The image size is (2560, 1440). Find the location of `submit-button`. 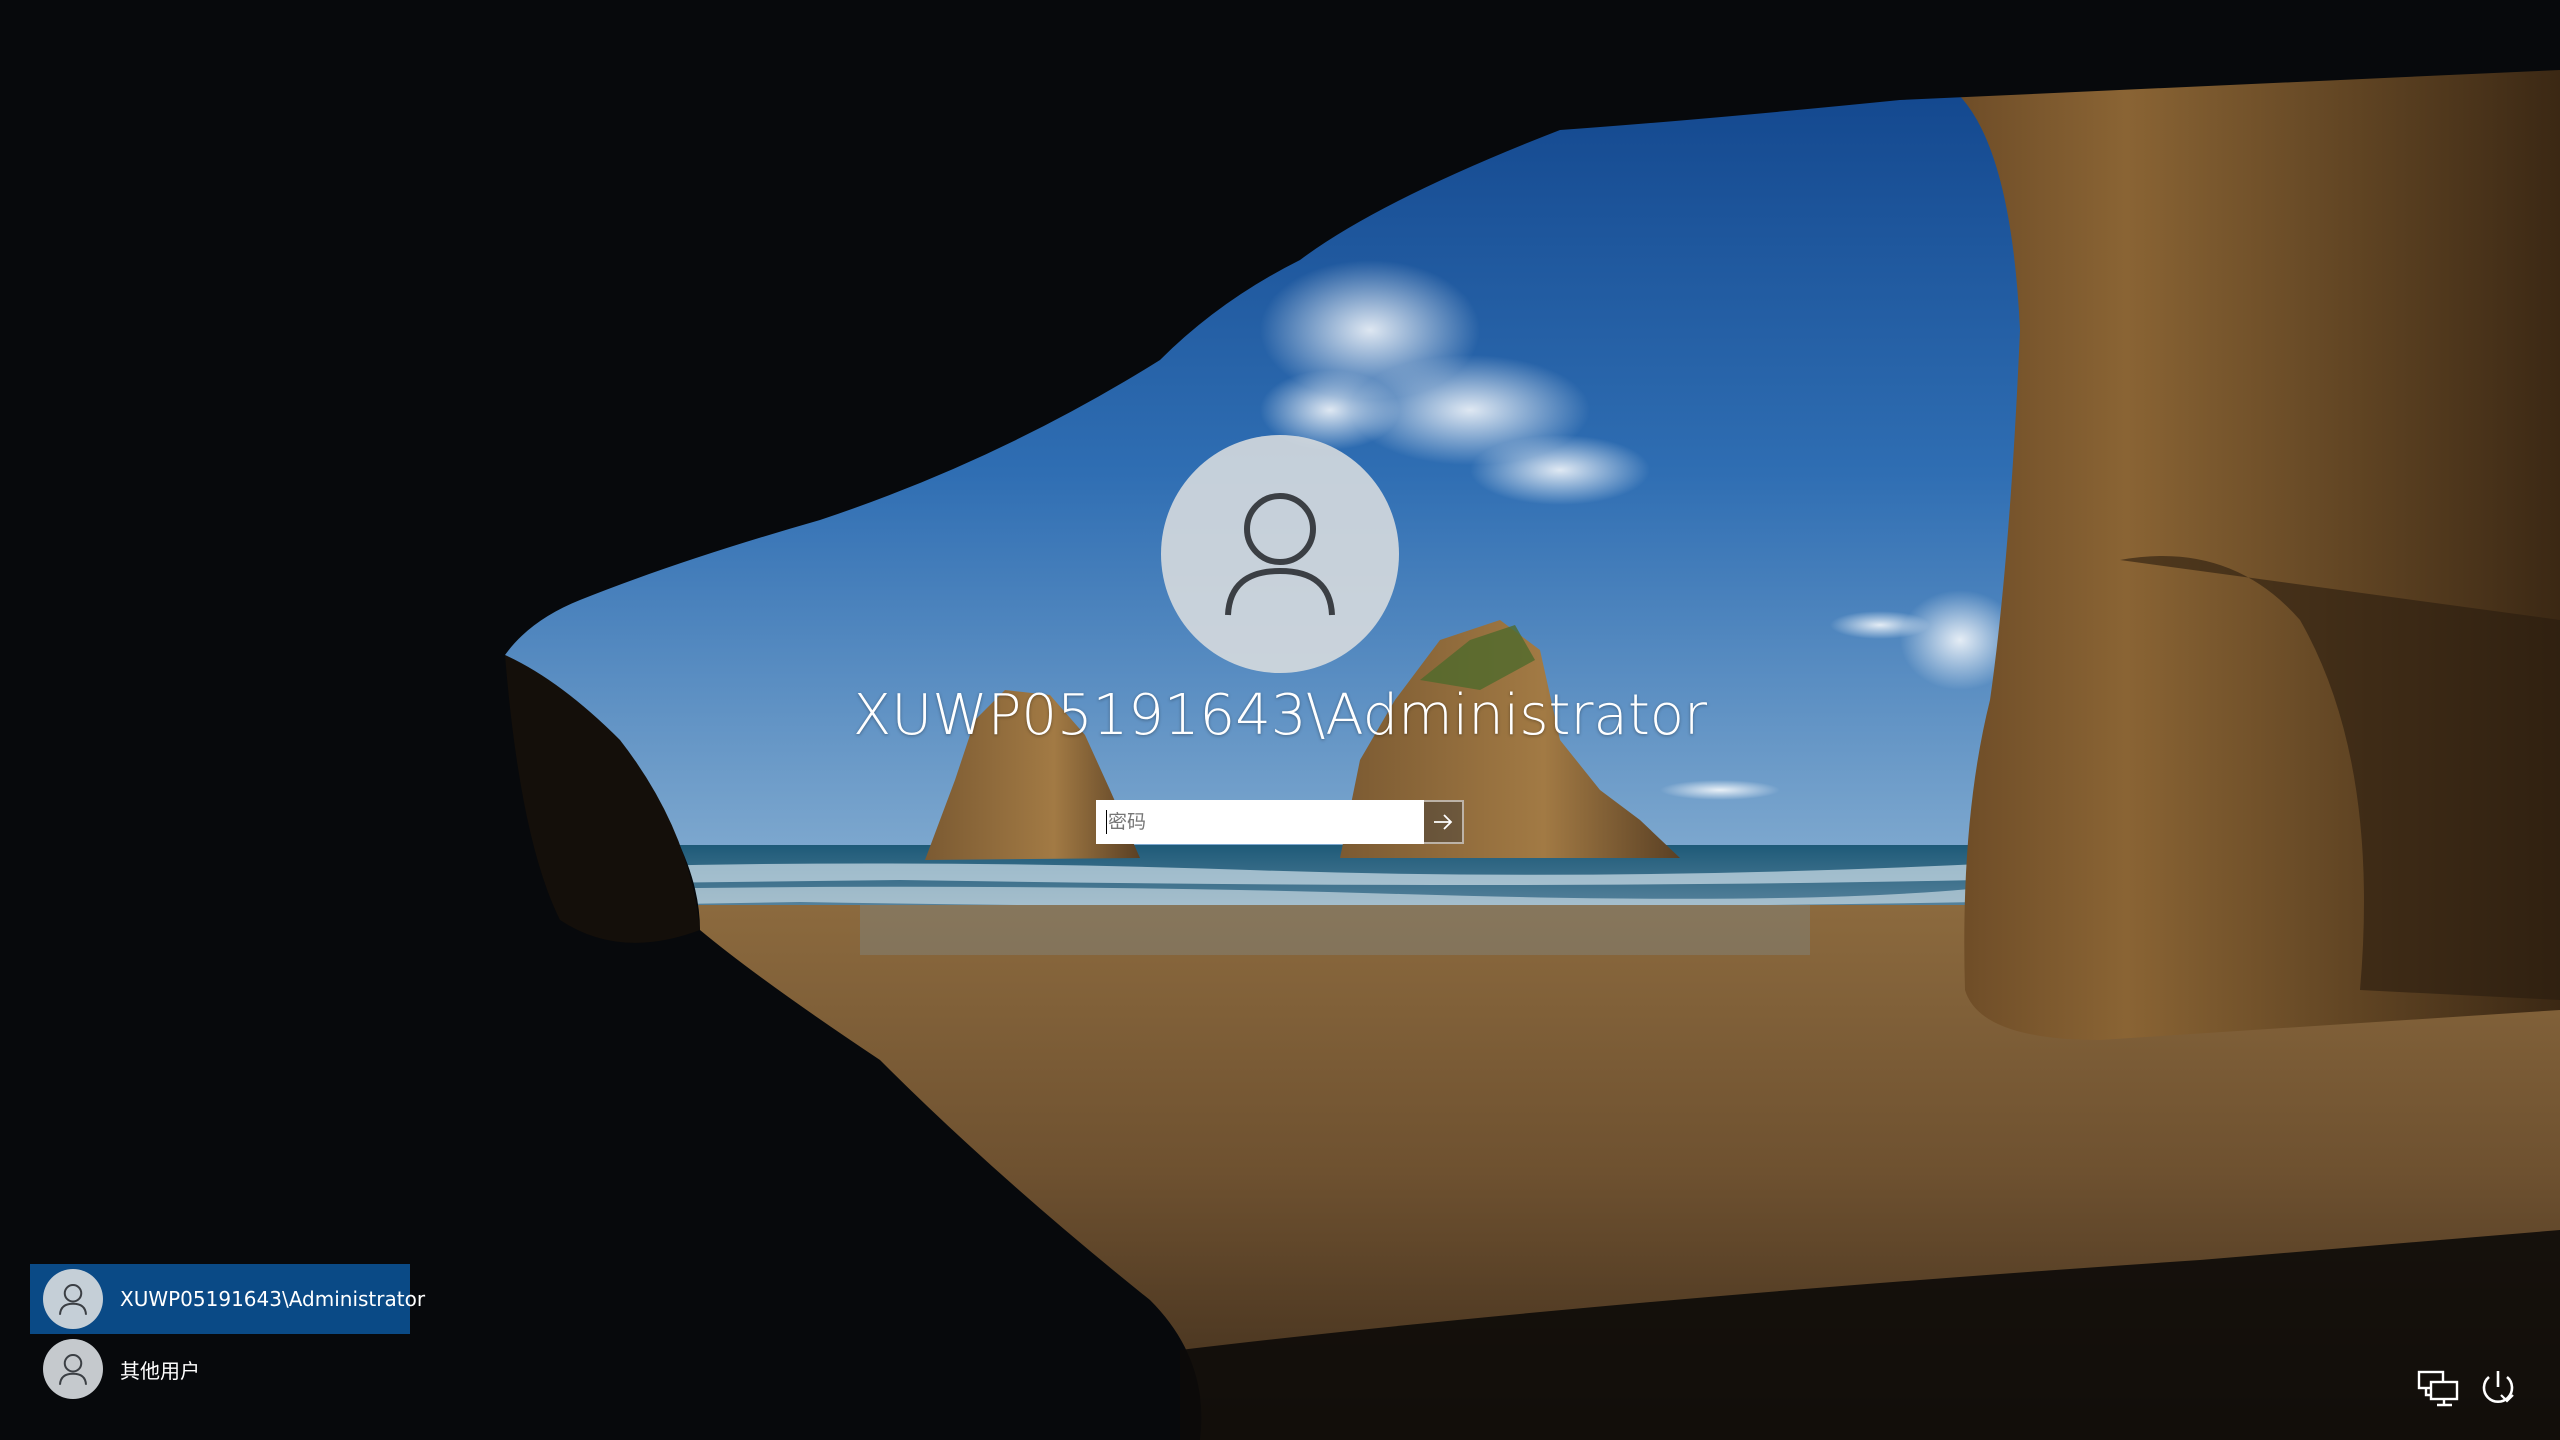

submit-button is located at coordinates (1444, 822).